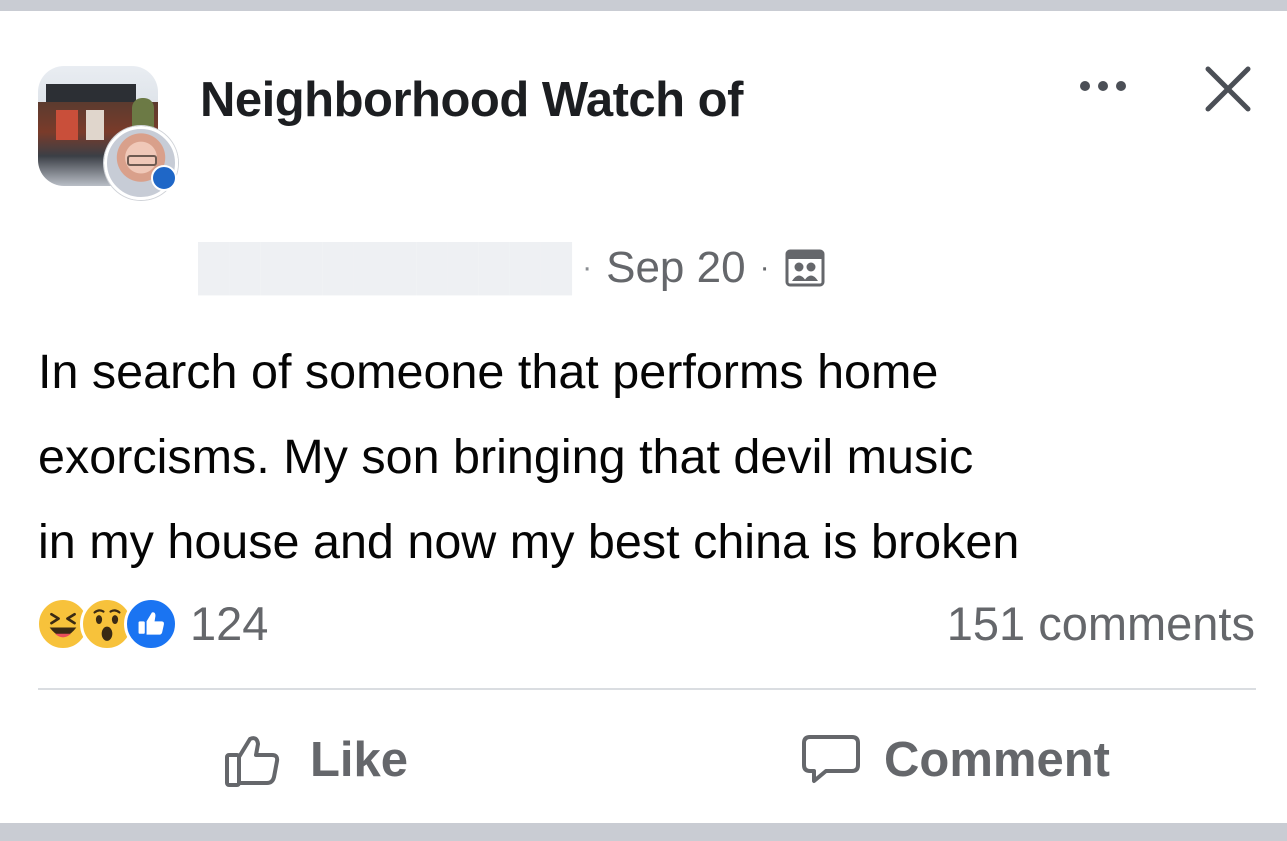  What do you see at coordinates (385, 268) in the screenshot?
I see `author-name-redacted: ████████████` at bounding box center [385, 268].